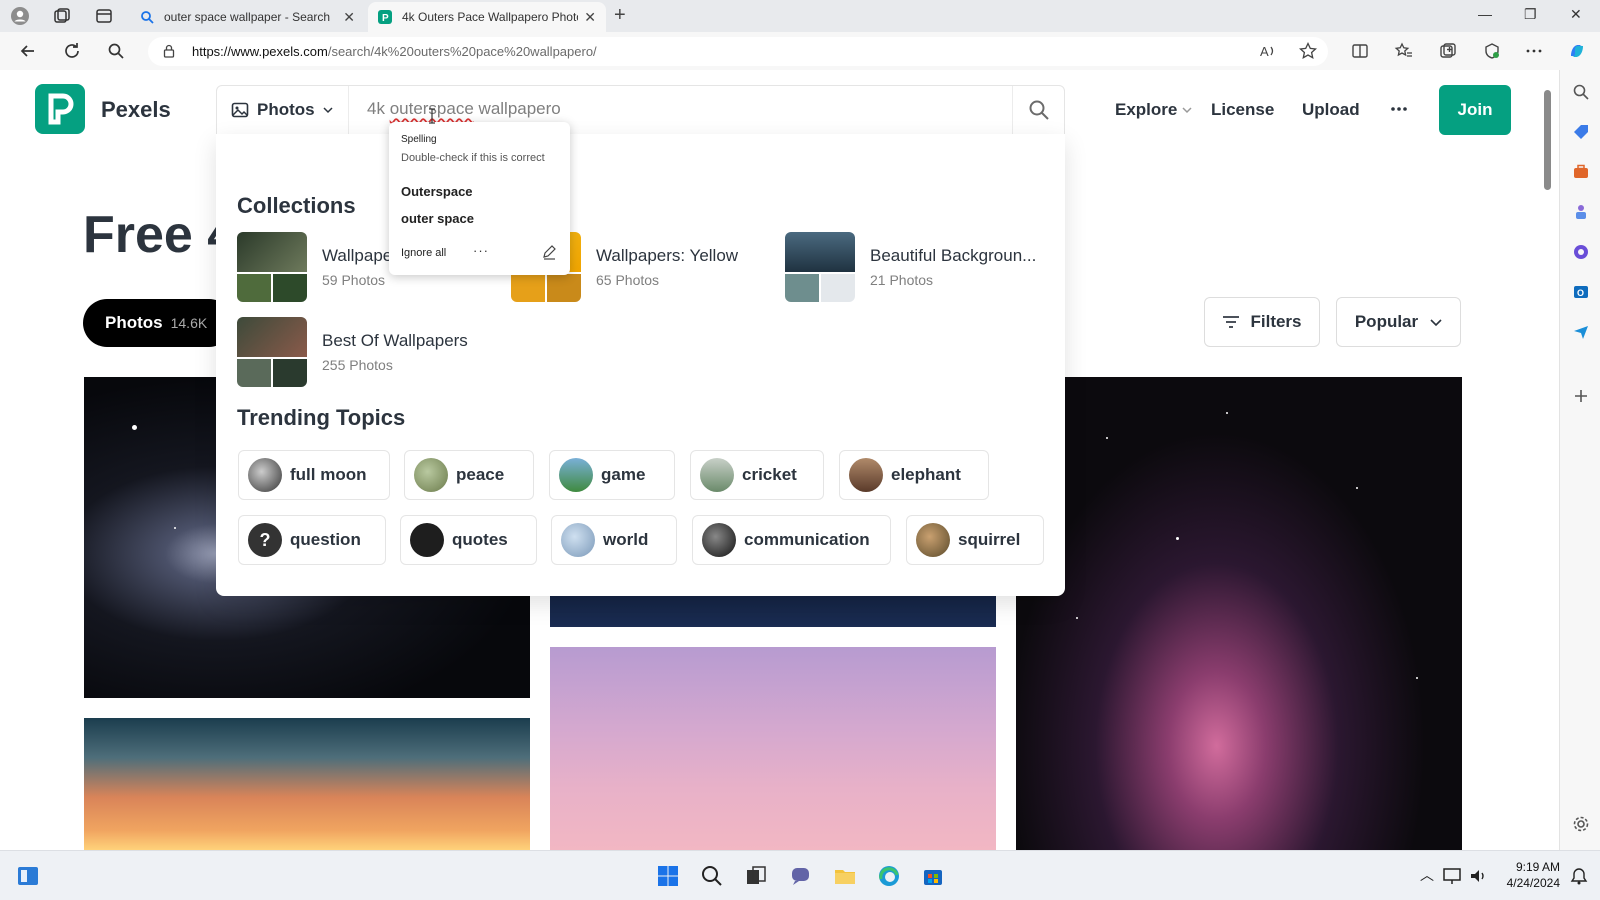 The width and height of the screenshot is (1600, 900). What do you see at coordinates (773, 748) in the screenshot?
I see `photo-pink-clouds` at bounding box center [773, 748].